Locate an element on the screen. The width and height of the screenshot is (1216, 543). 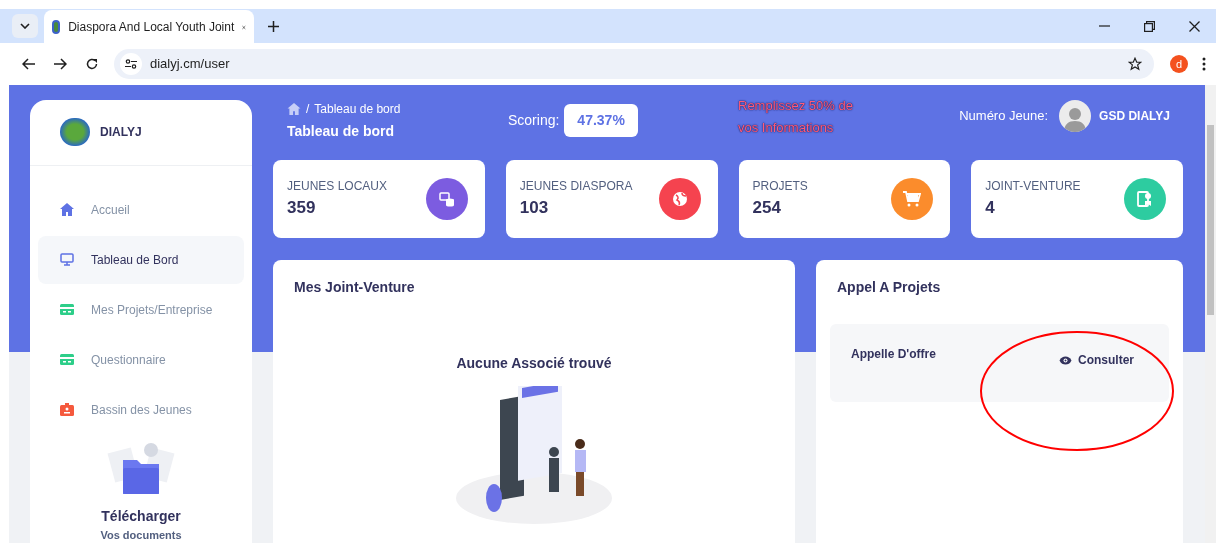
browser-tab: Diaspora And Local Youth Joint is located at coordinates (149, 27).